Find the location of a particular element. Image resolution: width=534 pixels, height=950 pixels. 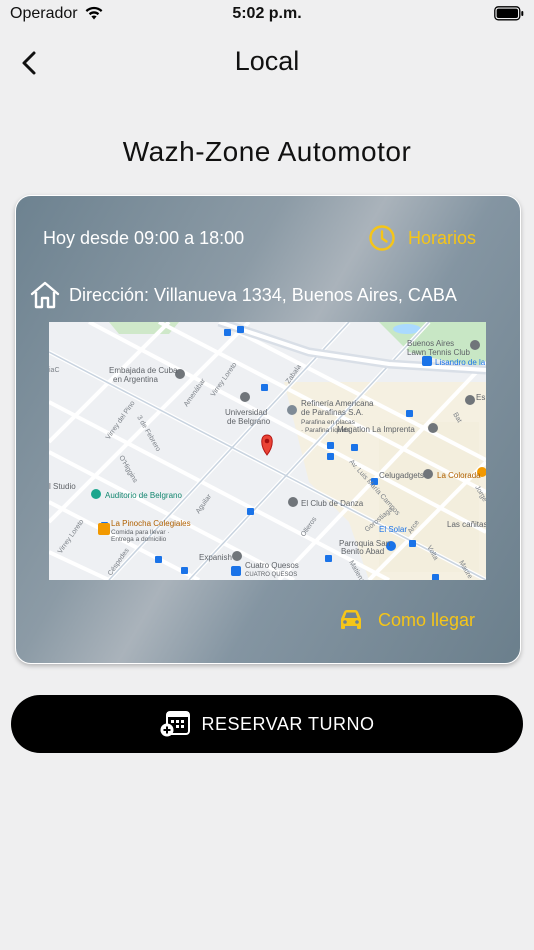

nav-bar: Local is located at coordinates (267, 63).